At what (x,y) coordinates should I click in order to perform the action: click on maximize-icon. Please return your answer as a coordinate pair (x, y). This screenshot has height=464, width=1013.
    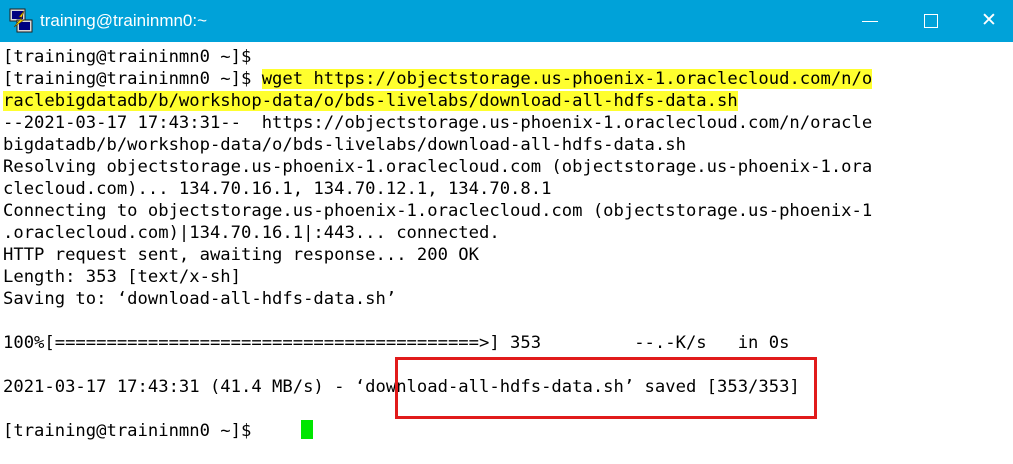
    Looking at the image, I should click on (931, 21).